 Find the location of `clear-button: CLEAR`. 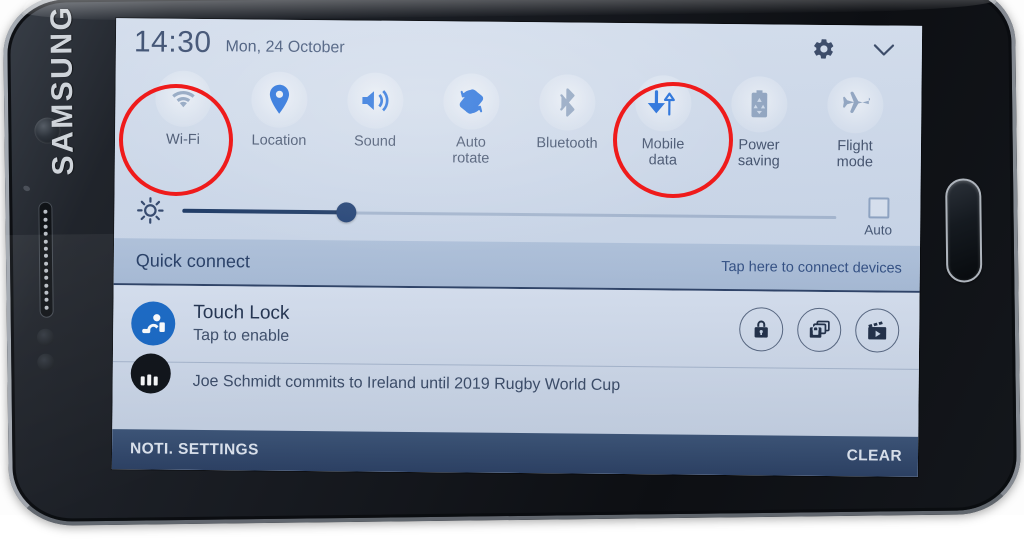

clear-button: CLEAR is located at coordinates (875, 456).